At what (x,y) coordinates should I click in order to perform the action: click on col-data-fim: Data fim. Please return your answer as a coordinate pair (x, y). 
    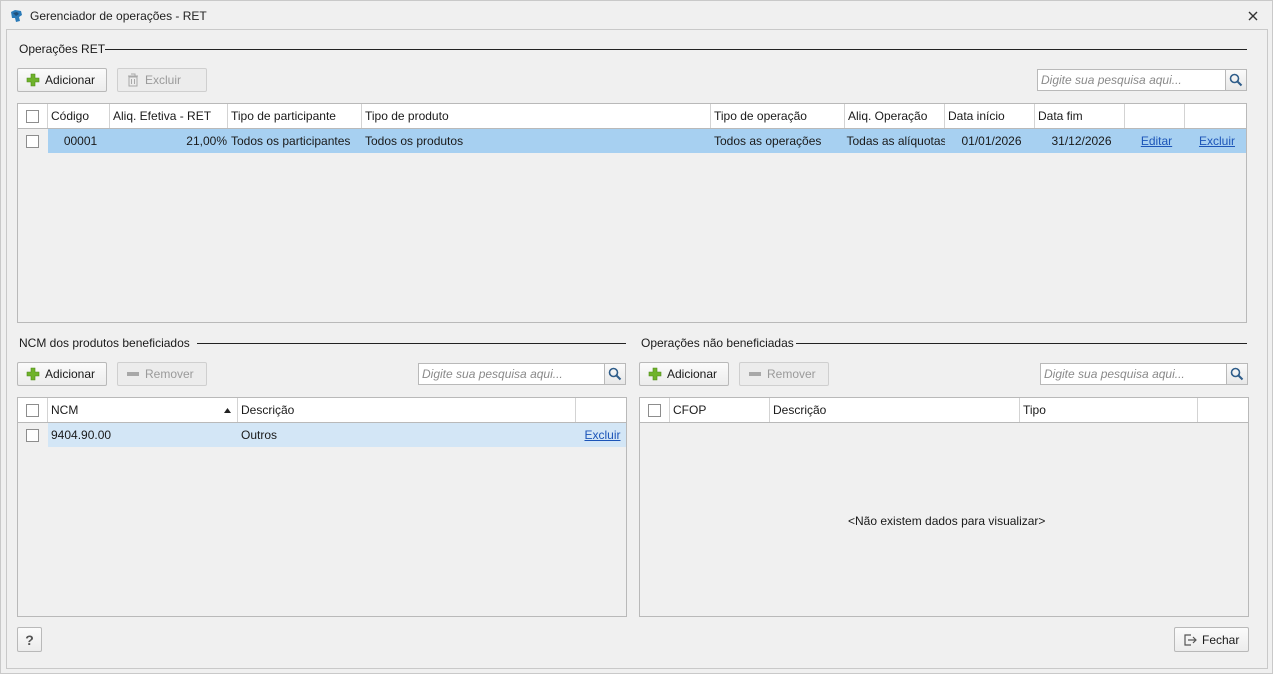
    Looking at the image, I should click on (1080, 116).